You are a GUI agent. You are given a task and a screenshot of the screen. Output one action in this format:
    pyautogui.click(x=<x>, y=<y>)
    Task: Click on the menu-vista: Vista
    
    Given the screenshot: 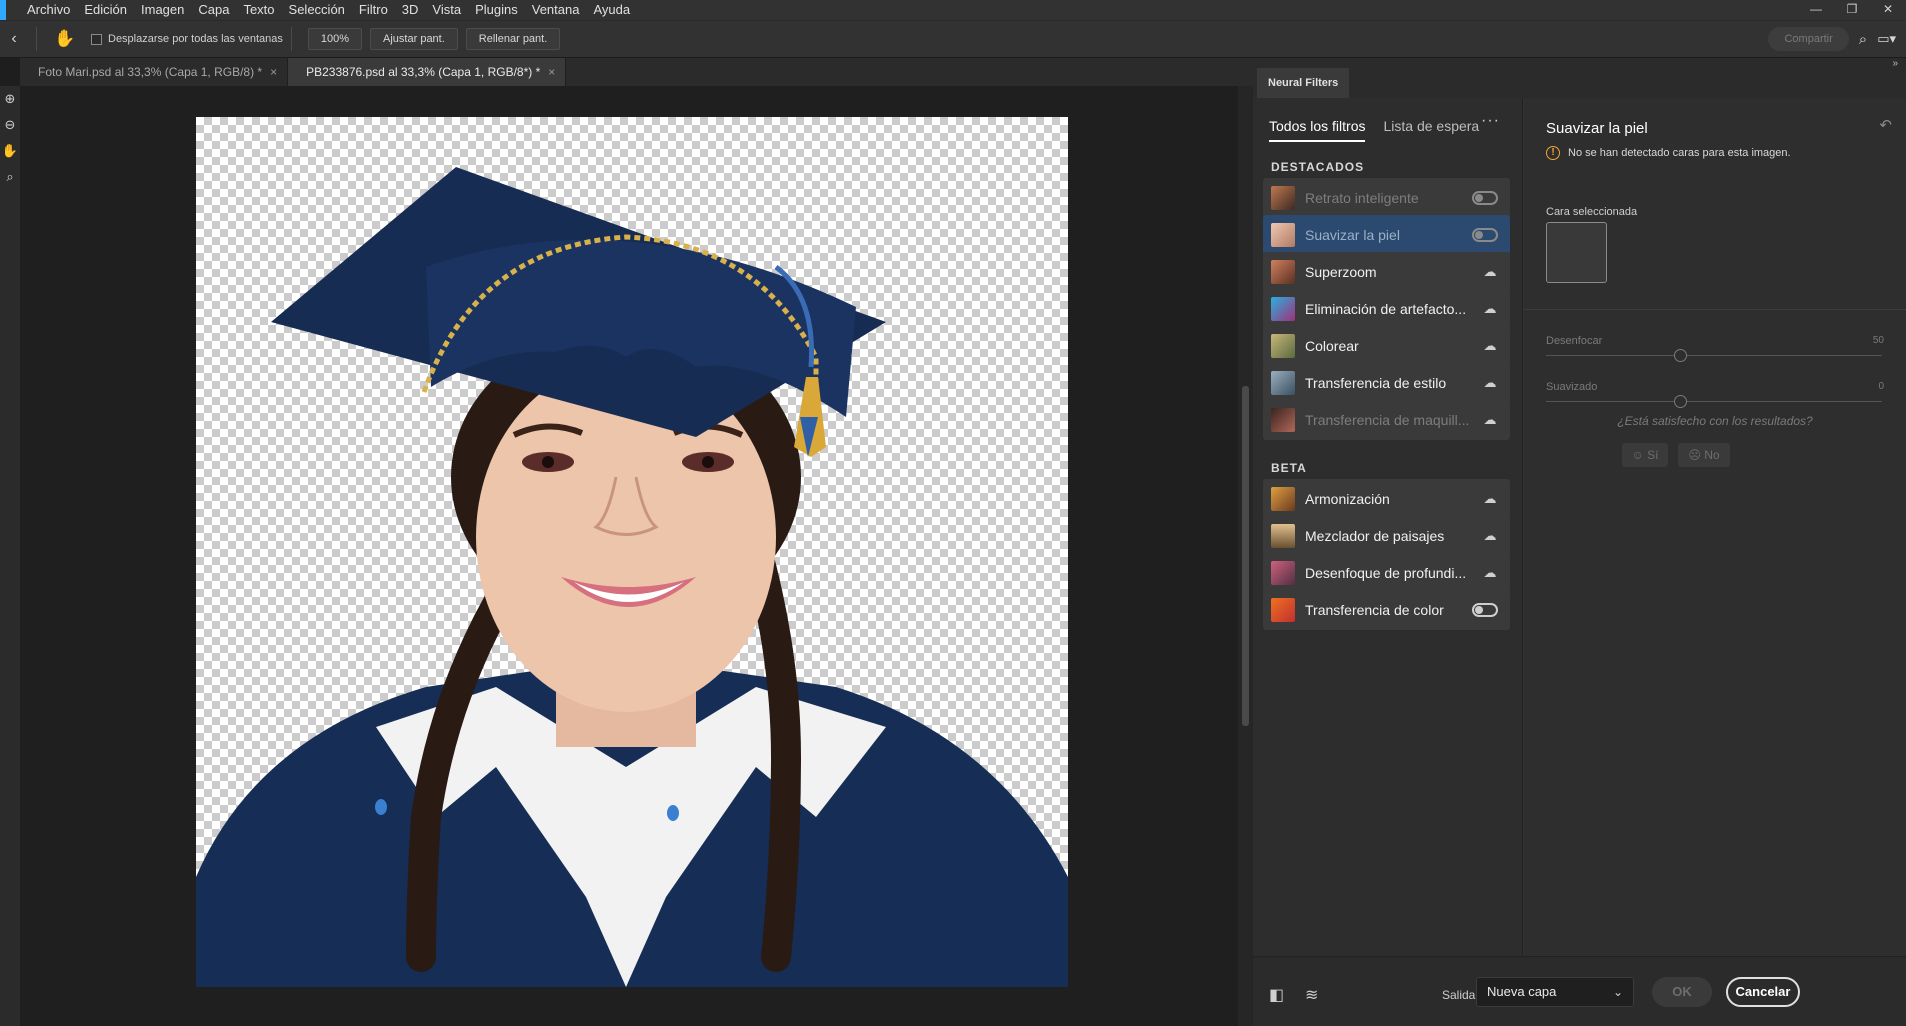 What is the action you would take?
    pyautogui.click(x=446, y=10)
    